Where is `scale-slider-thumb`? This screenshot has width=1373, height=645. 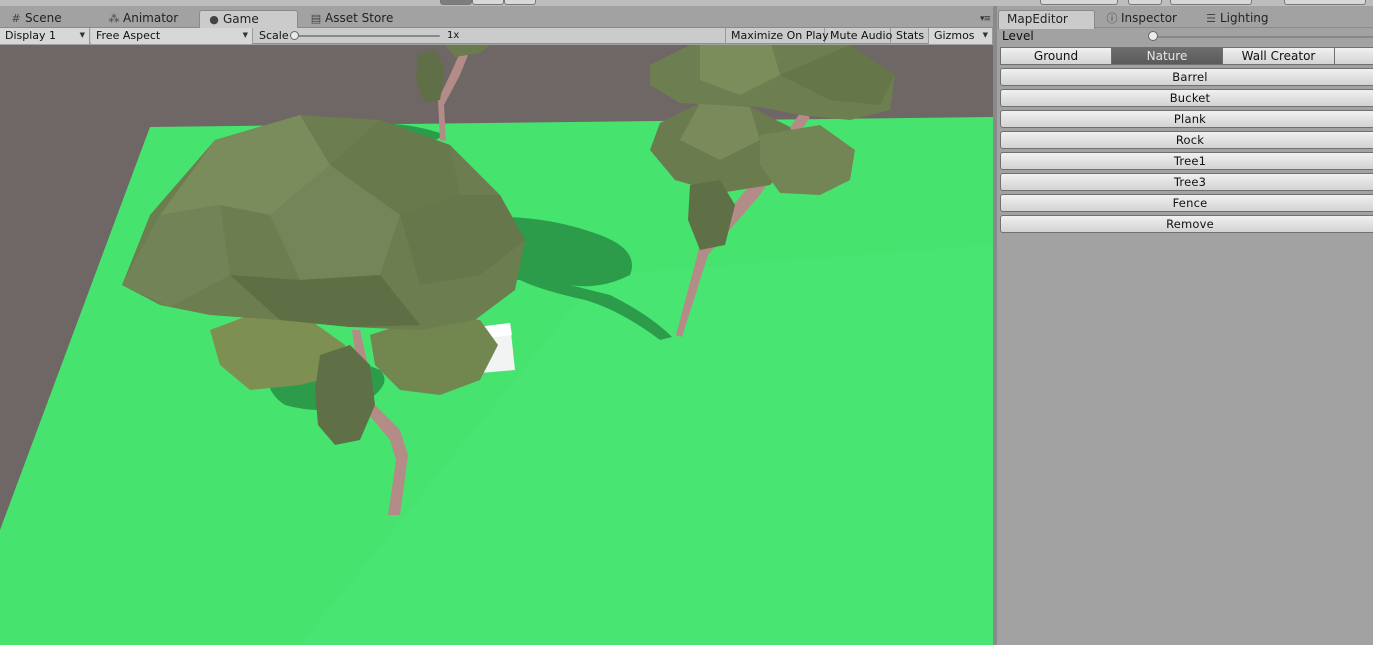 scale-slider-thumb is located at coordinates (294, 35).